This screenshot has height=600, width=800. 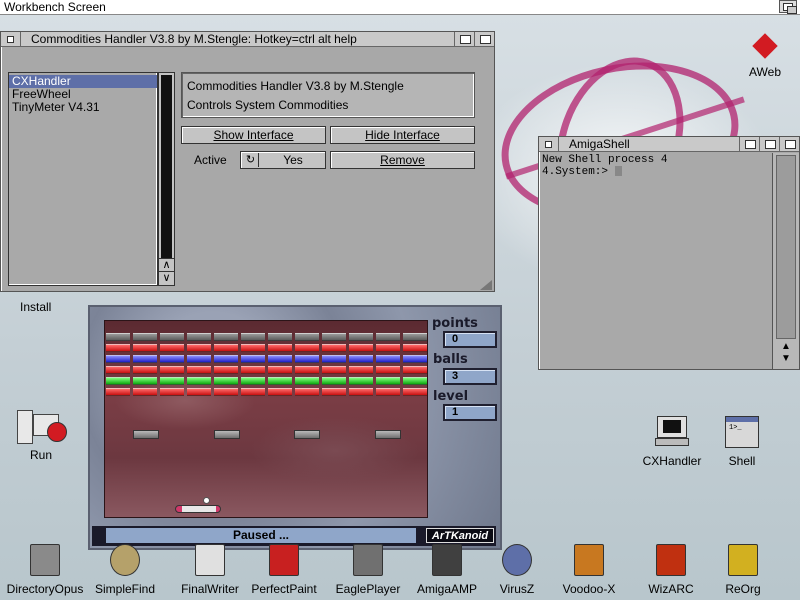 What do you see at coordinates (486, 284) in the screenshot?
I see `resize-icon` at bounding box center [486, 284].